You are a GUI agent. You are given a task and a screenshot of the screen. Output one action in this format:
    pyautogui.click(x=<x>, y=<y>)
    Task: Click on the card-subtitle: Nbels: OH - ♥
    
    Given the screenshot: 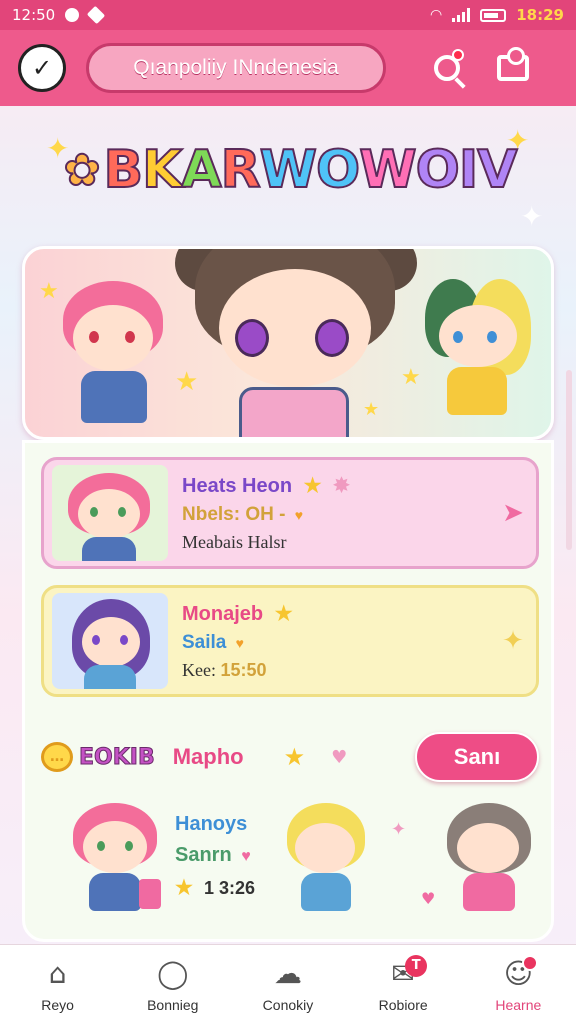 What is the action you would take?
    pyautogui.click(x=340, y=515)
    